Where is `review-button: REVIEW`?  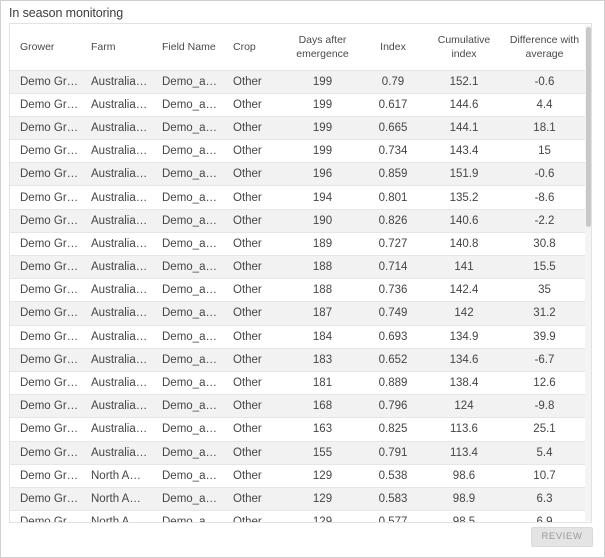 review-button: REVIEW is located at coordinates (562, 537).